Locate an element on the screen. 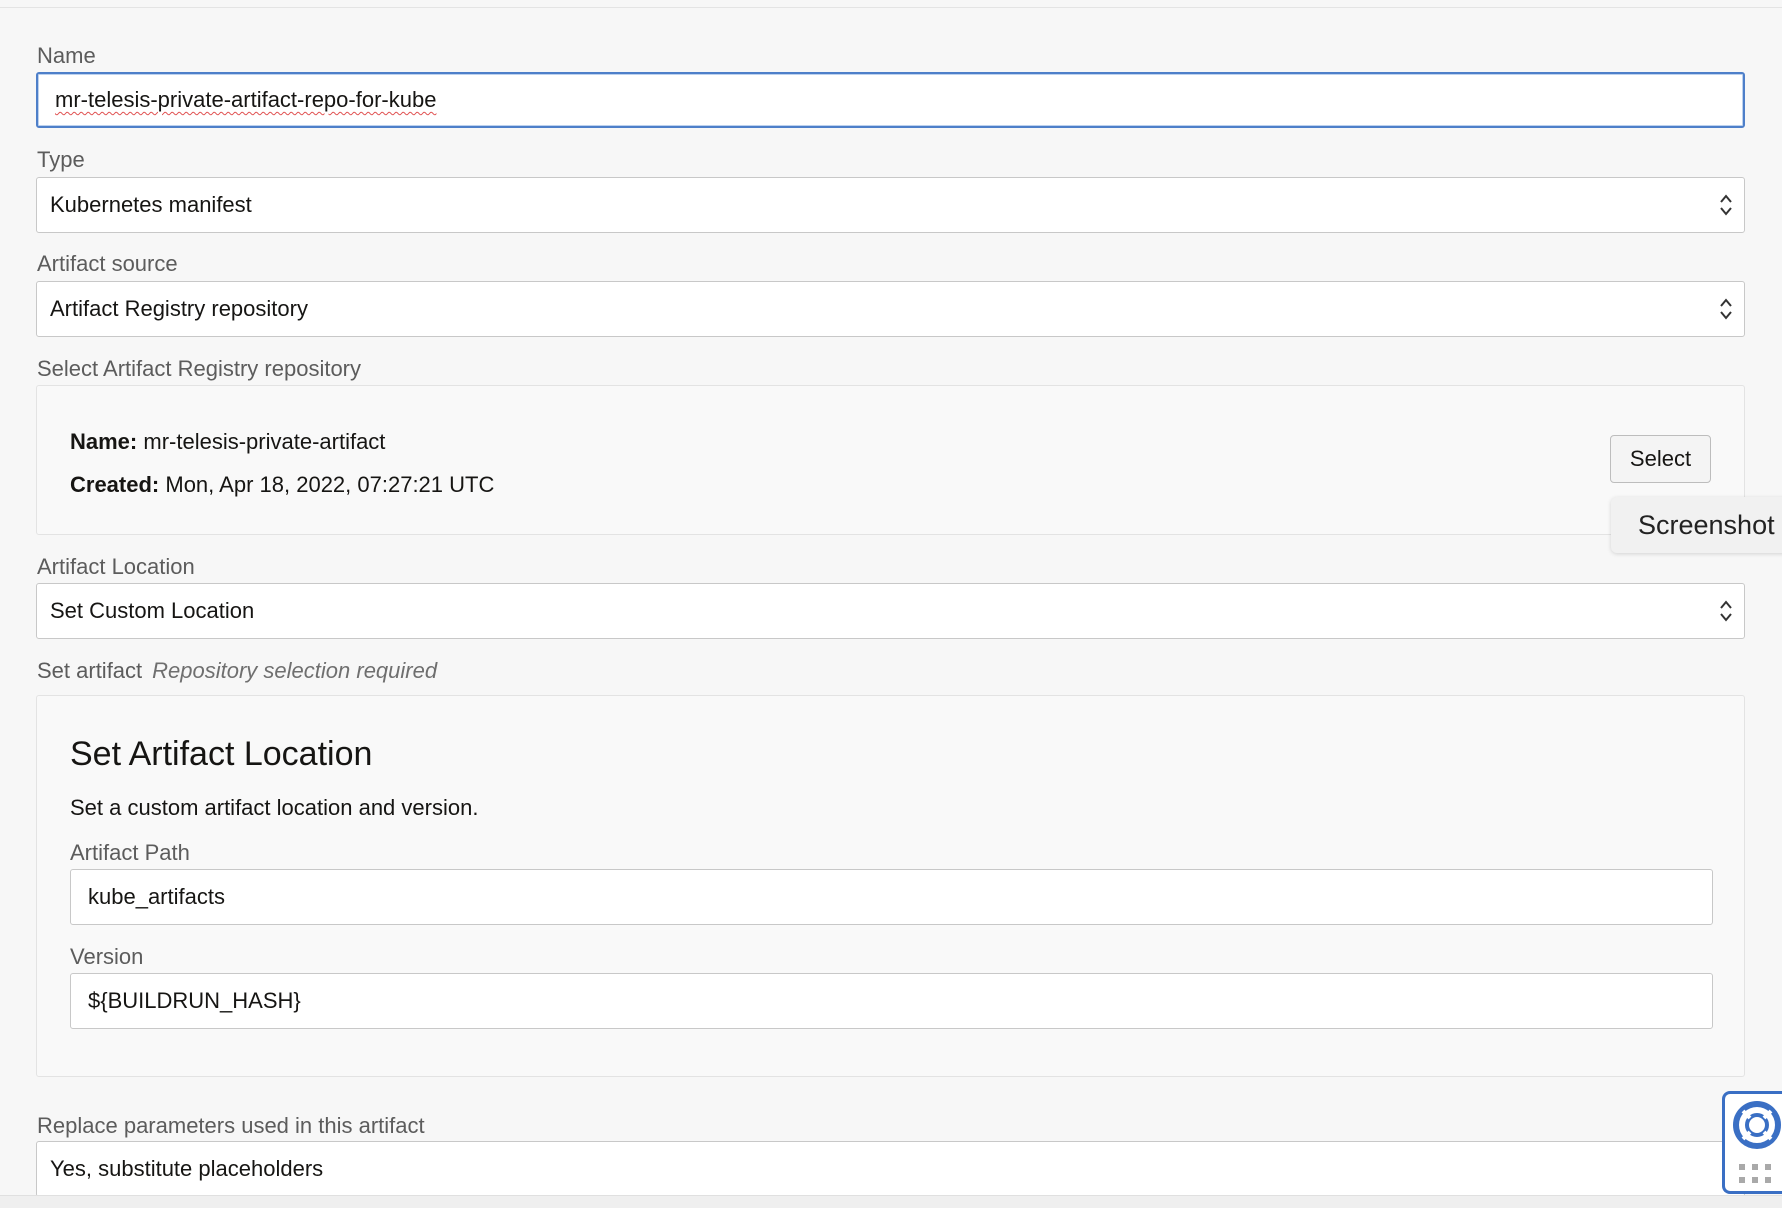  repository-created-value: Mon, Apr 18, 2022, 07:27:21 UTC is located at coordinates (330, 484).